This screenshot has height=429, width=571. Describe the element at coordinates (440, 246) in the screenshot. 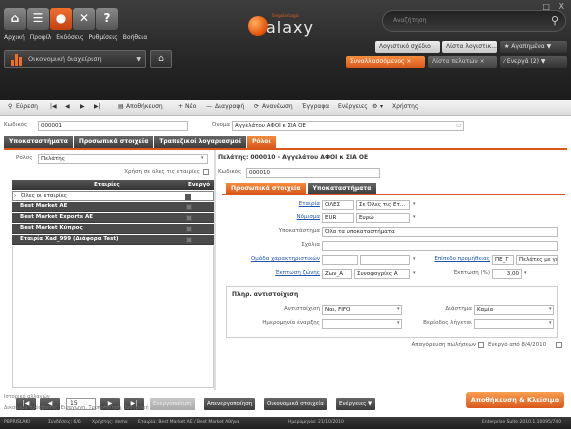

I see `comment-field` at that location.